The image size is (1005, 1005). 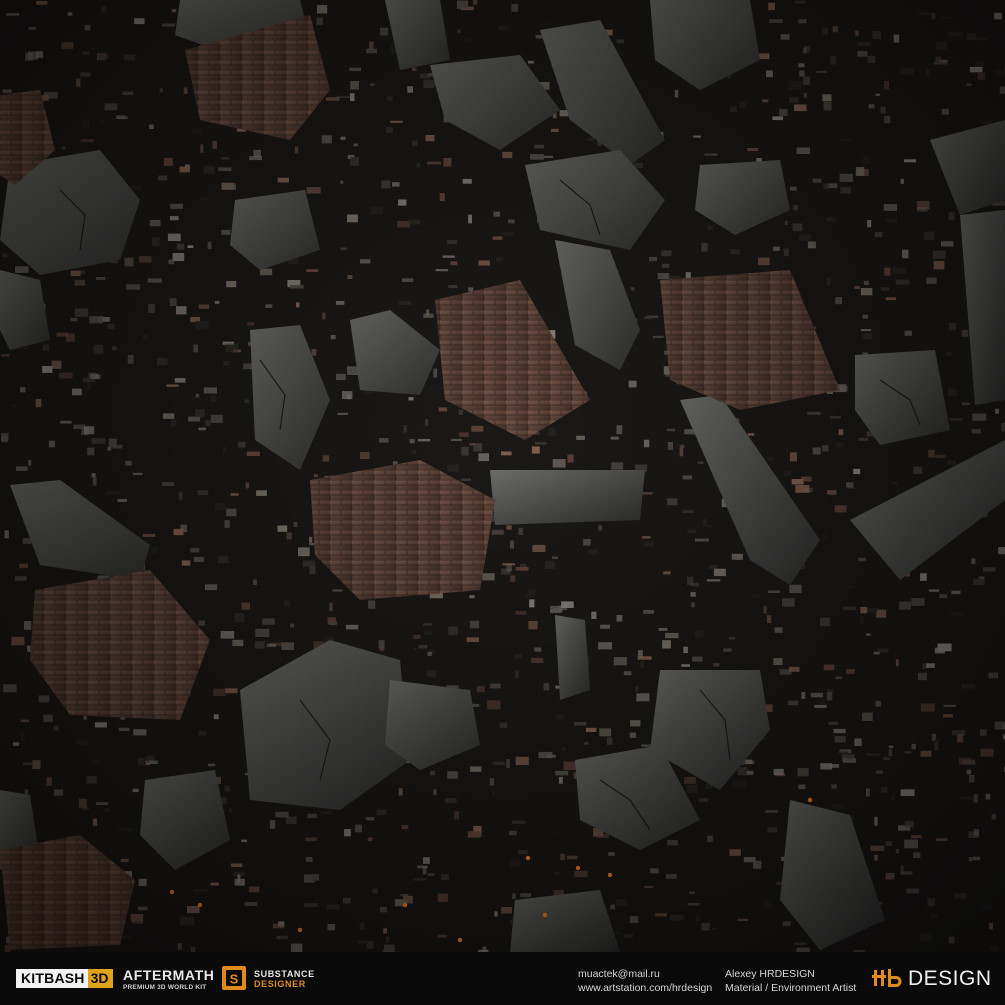 I want to click on author-role: Material / Environment Artist, so click(x=791, y=988).